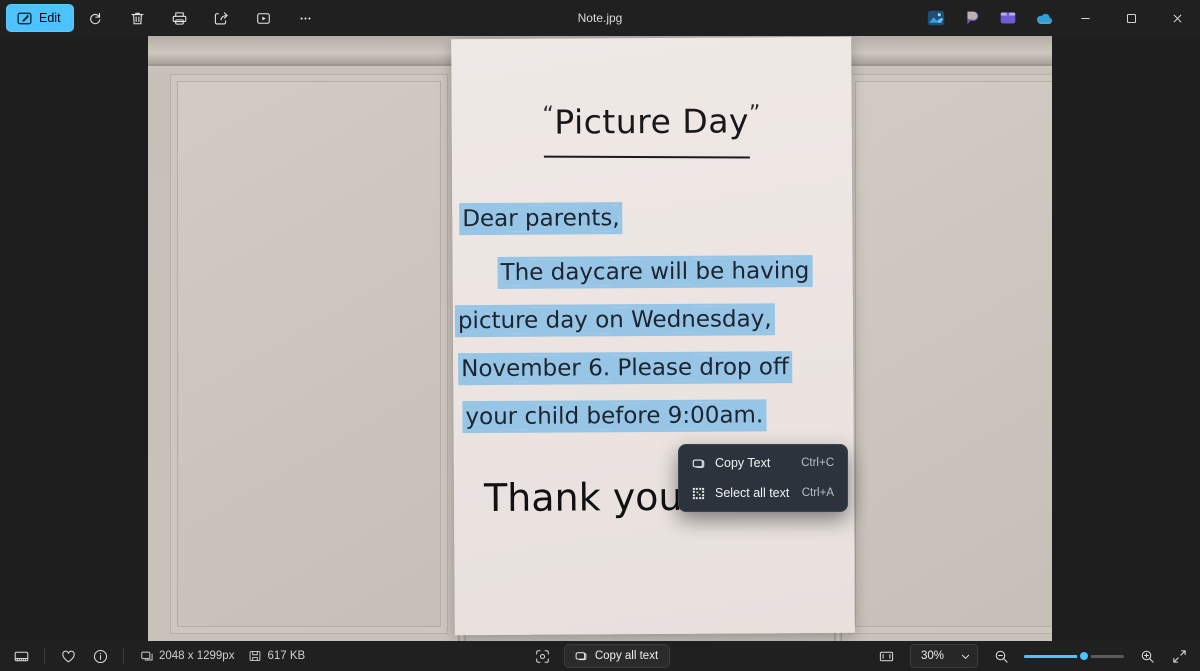 This screenshot has width=1200, height=671. I want to click on edit-image-icon, so click(24, 18).